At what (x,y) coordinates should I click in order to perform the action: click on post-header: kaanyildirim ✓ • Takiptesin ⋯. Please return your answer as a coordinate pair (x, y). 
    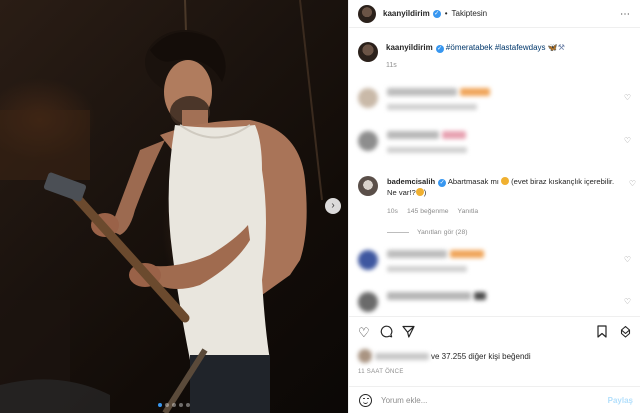
    Looking at the image, I should click on (494, 14).